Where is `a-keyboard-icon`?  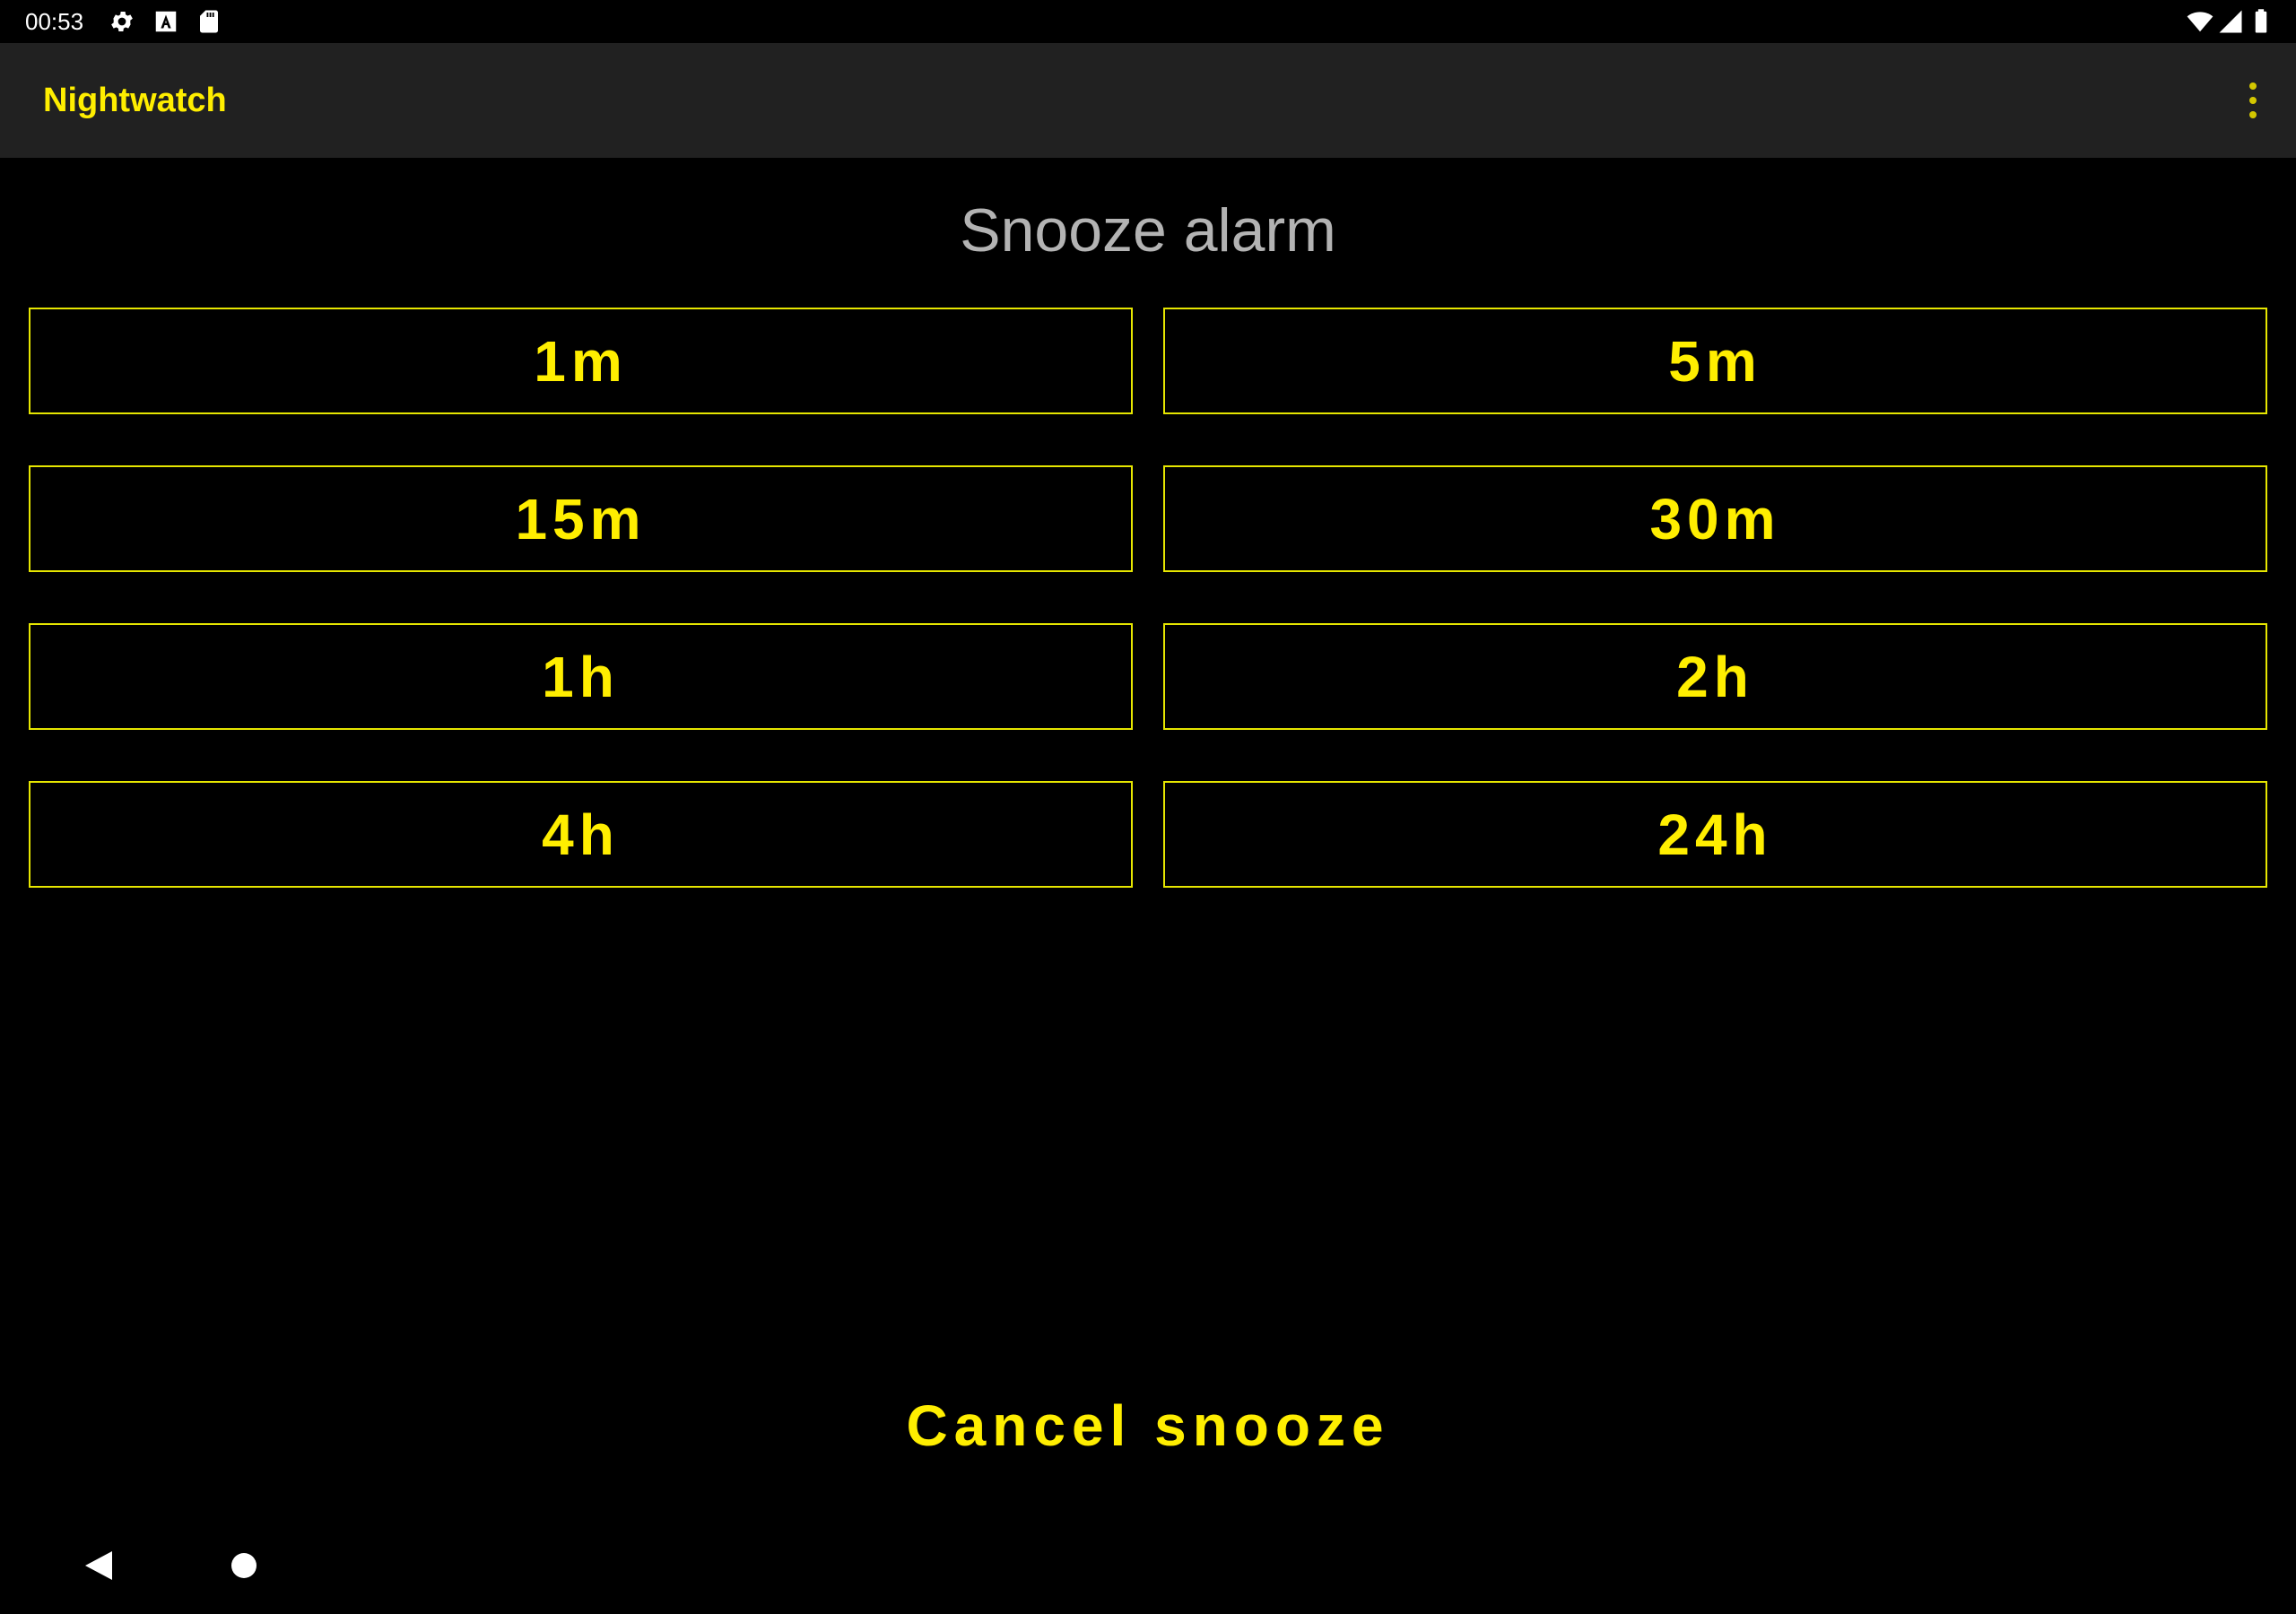 a-keyboard-icon is located at coordinates (165, 21).